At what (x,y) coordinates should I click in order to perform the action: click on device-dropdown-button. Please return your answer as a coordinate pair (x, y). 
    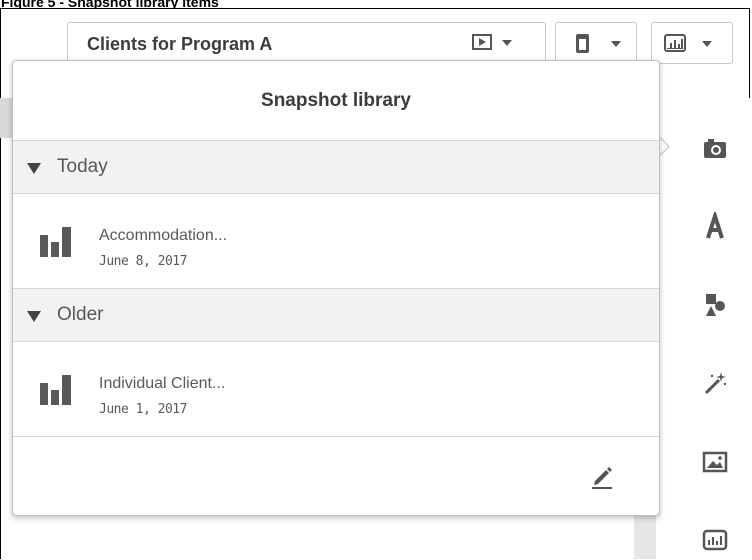
    Looking at the image, I should click on (596, 43).